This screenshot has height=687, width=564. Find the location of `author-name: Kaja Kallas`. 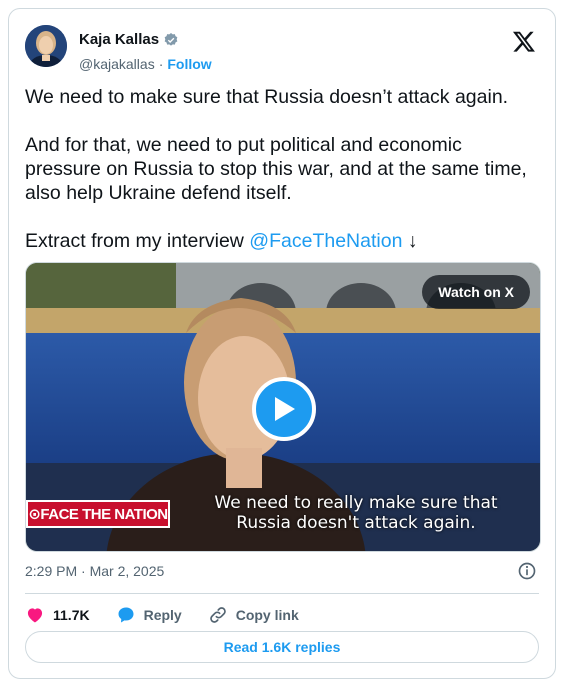

author-name: Kaja Kallas is located at coordinates (119, 39).